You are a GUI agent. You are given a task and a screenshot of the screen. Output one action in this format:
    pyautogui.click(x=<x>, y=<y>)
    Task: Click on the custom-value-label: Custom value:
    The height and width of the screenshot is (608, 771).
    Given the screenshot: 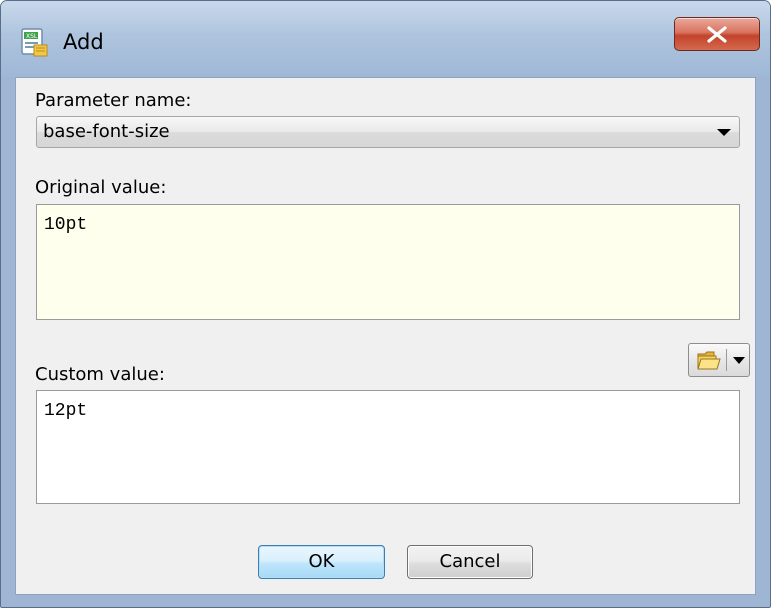 What is the action you would take?
    pyautogui.click(x=100, y=374)
    